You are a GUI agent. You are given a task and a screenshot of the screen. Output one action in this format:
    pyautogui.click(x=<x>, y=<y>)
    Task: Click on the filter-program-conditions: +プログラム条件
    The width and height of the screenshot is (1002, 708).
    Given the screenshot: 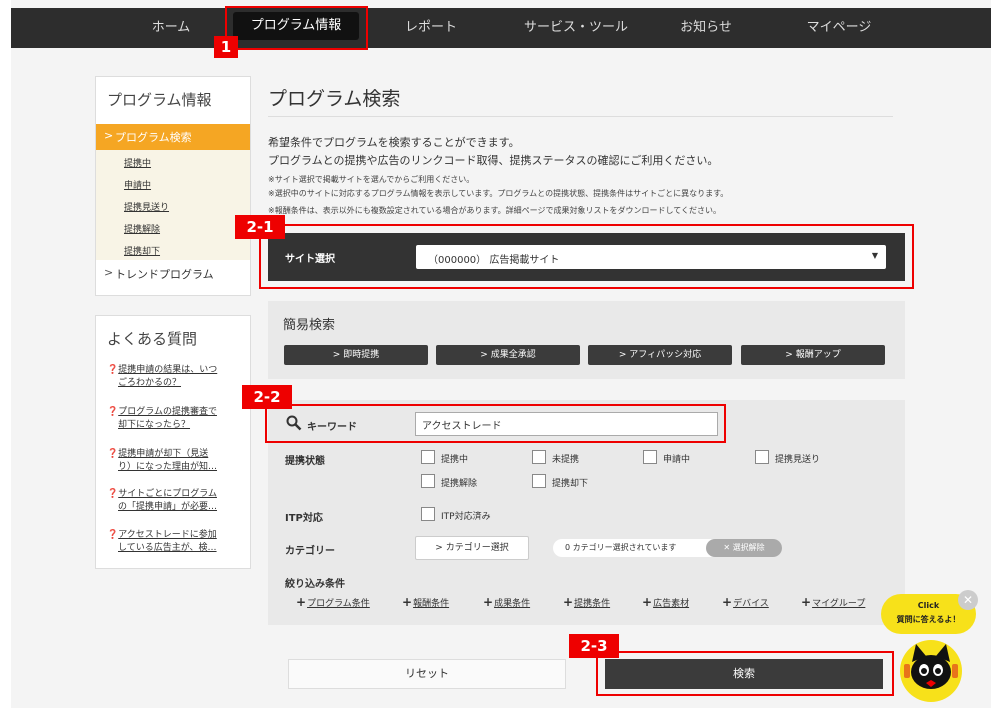 What is the action you would take?
    pyautogui.click(x=333, y=602)
    